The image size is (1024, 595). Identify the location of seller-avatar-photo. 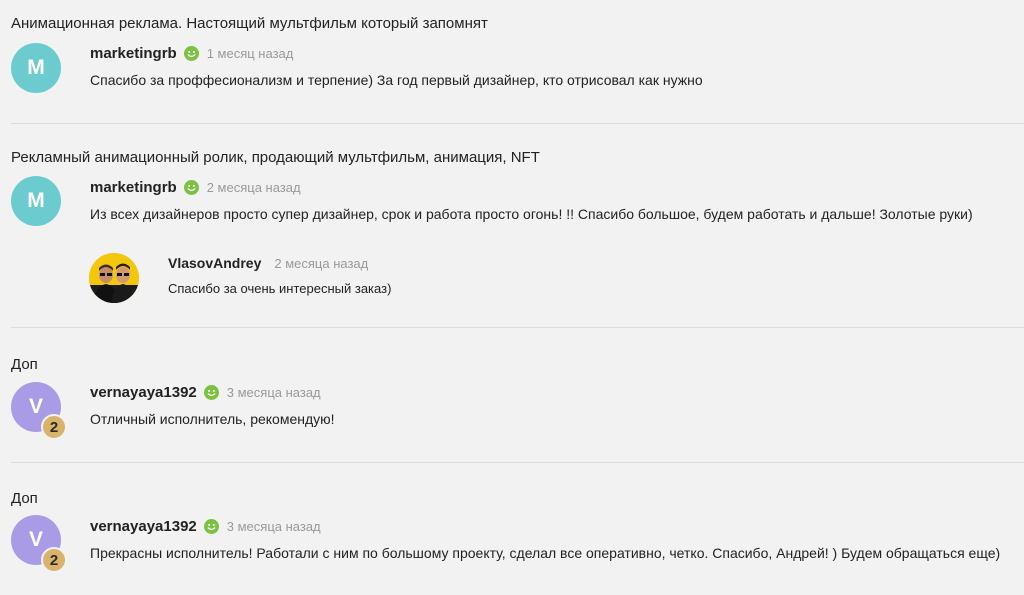
(114, 278).